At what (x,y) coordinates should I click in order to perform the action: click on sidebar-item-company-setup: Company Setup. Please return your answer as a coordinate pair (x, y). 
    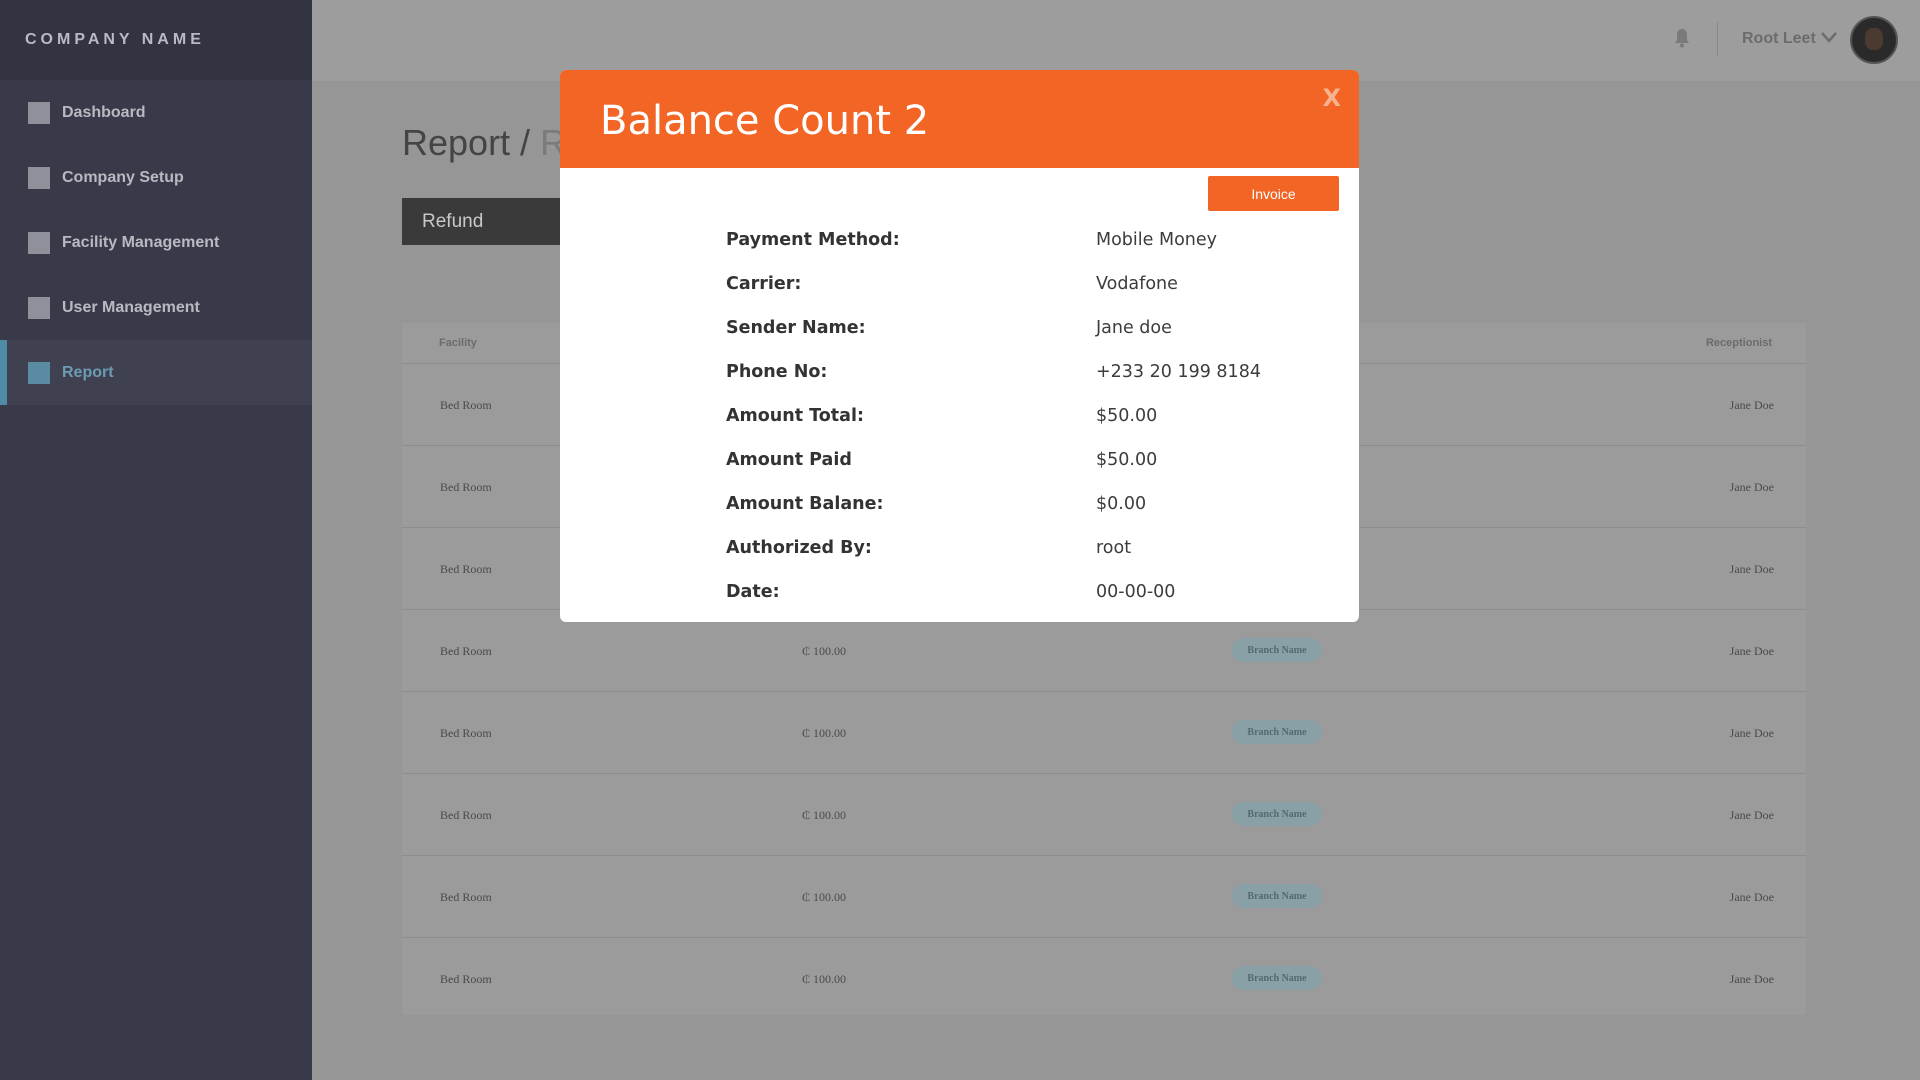
    Looking at the image, I should click on (156, 177).